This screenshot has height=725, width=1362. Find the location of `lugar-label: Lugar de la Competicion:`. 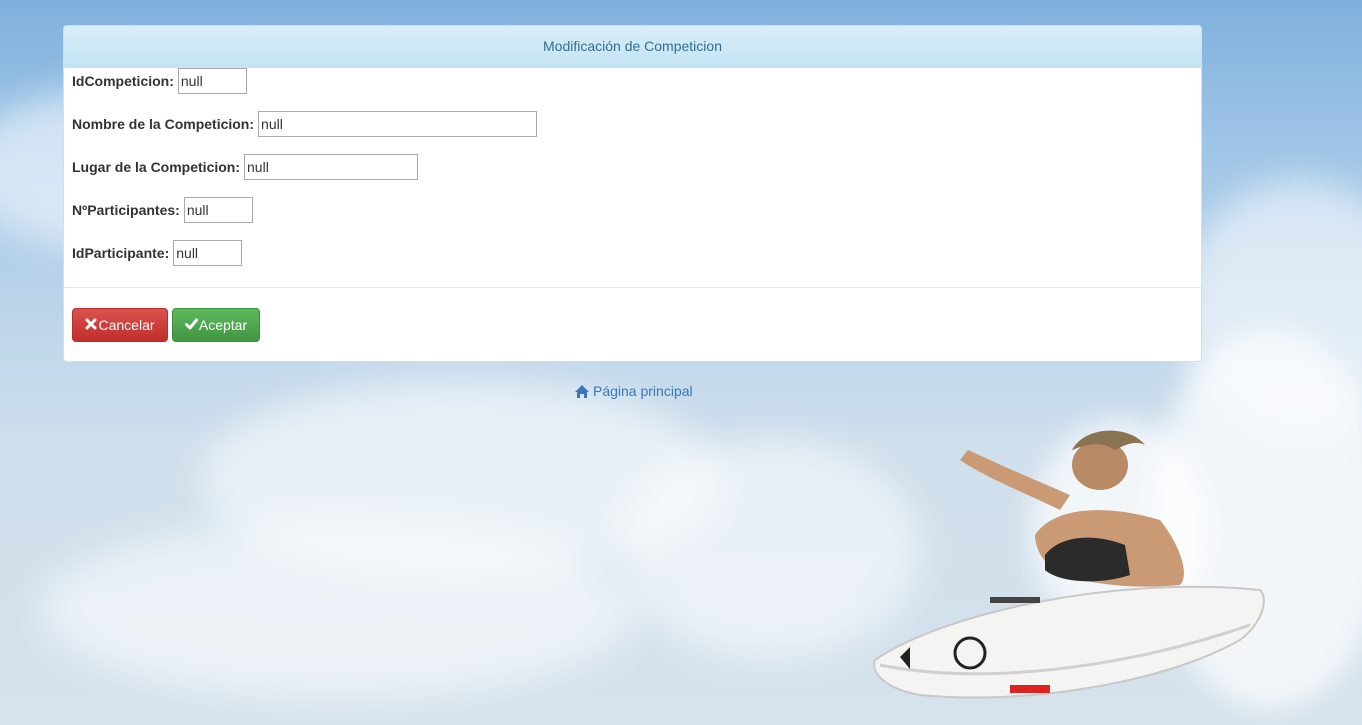

lugar-label: Lugar de la Competicion: is located at coordinates (156, 167).